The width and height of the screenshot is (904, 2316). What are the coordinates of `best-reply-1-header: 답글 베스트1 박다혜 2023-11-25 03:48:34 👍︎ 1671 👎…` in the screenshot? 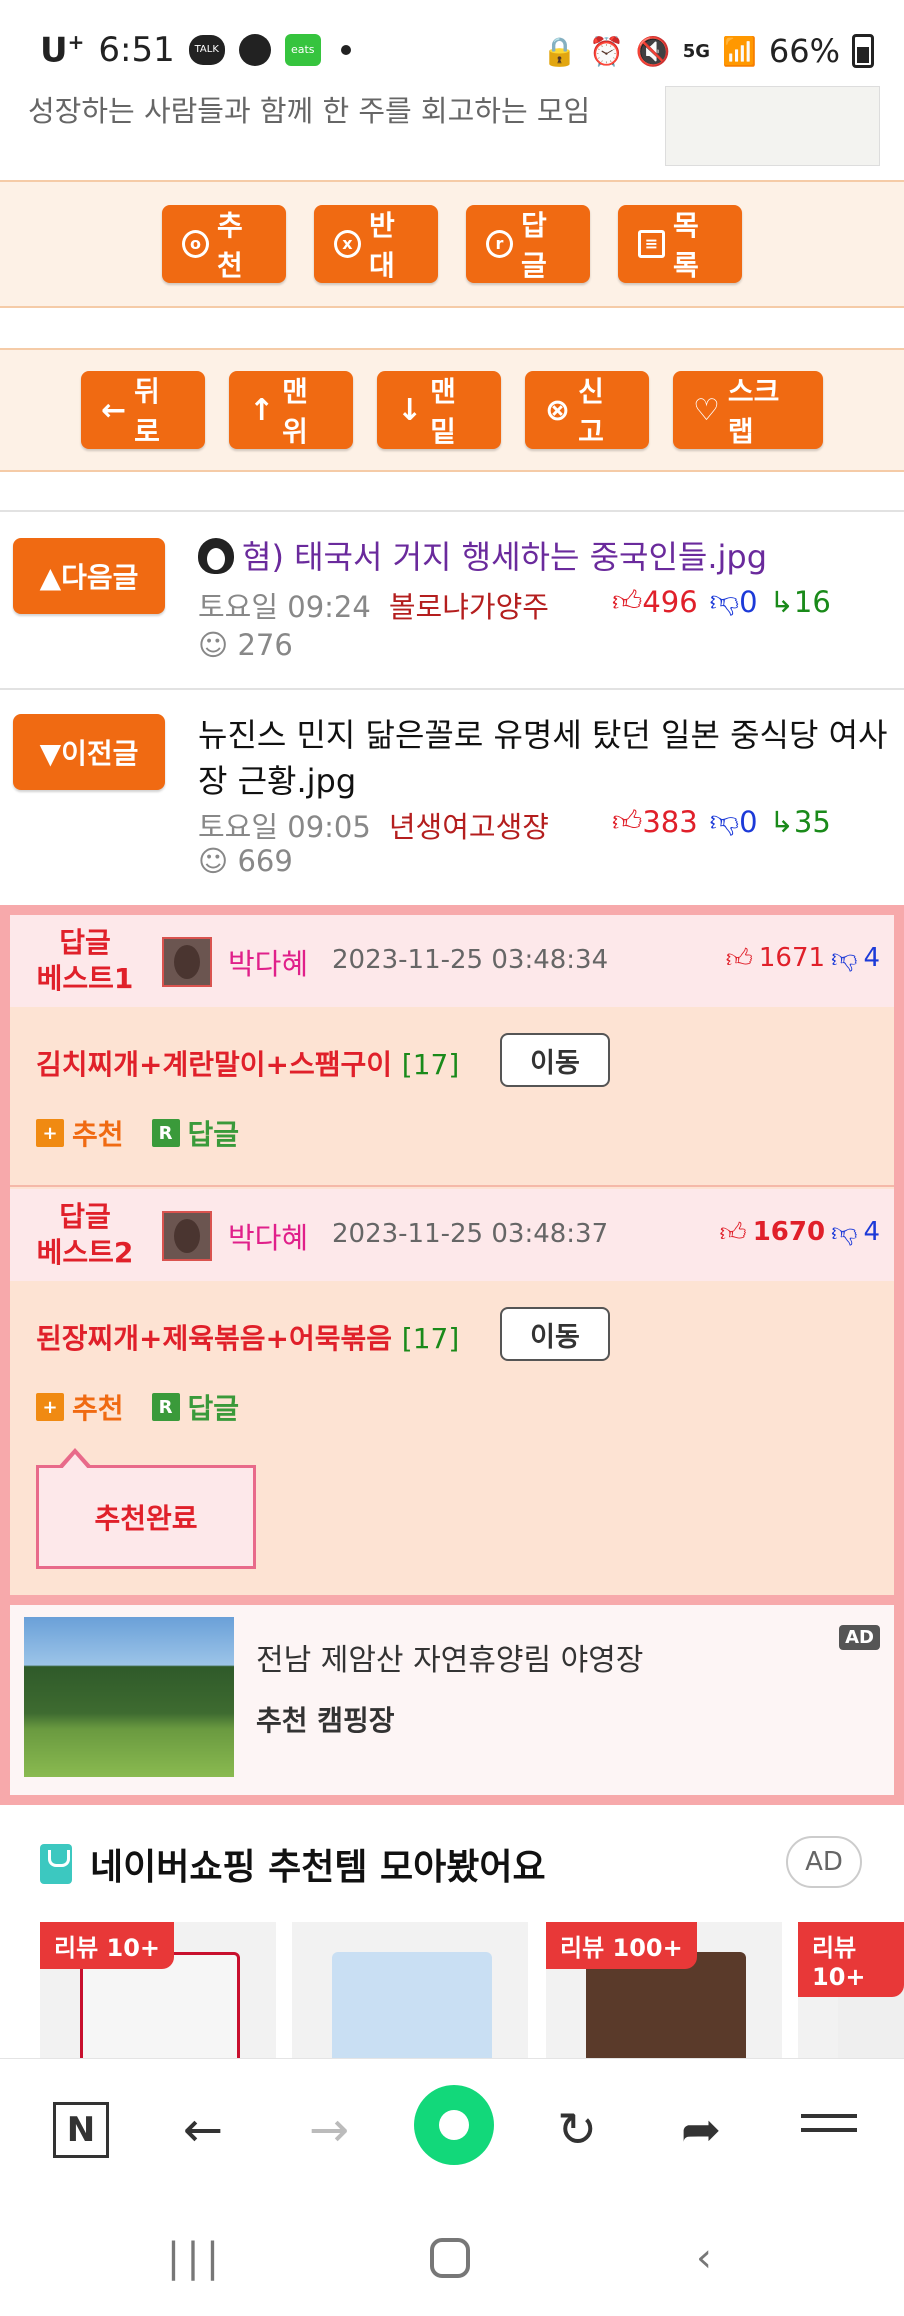 It's located at (452, 961).